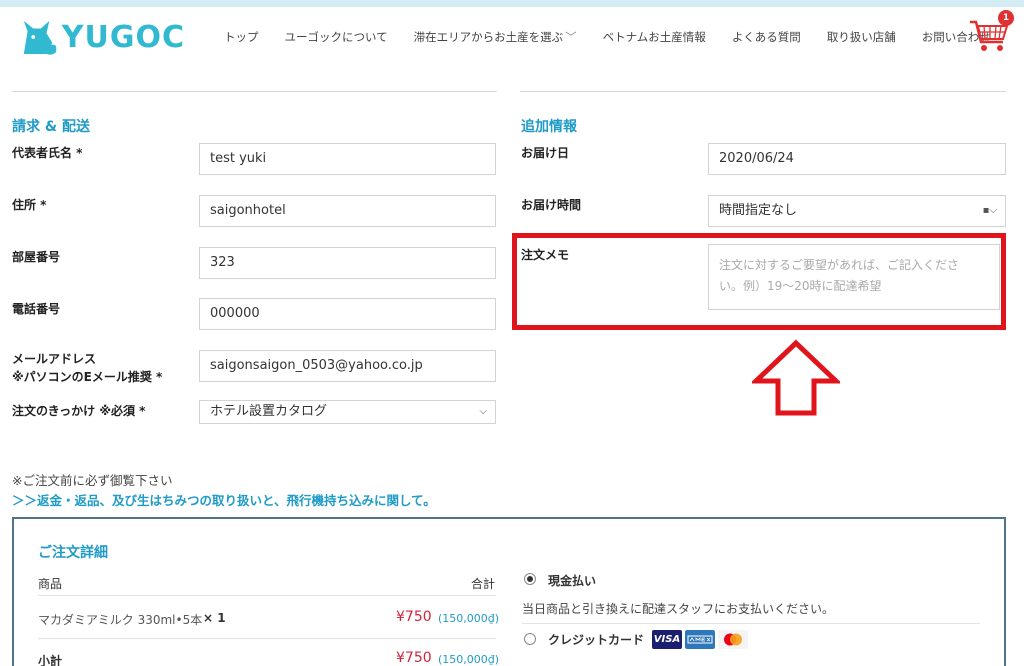 The width and height of the screenshot is (1024, 666). I want to click on source-select: ホテル設置カタログ ⌵, so click(347, 412).